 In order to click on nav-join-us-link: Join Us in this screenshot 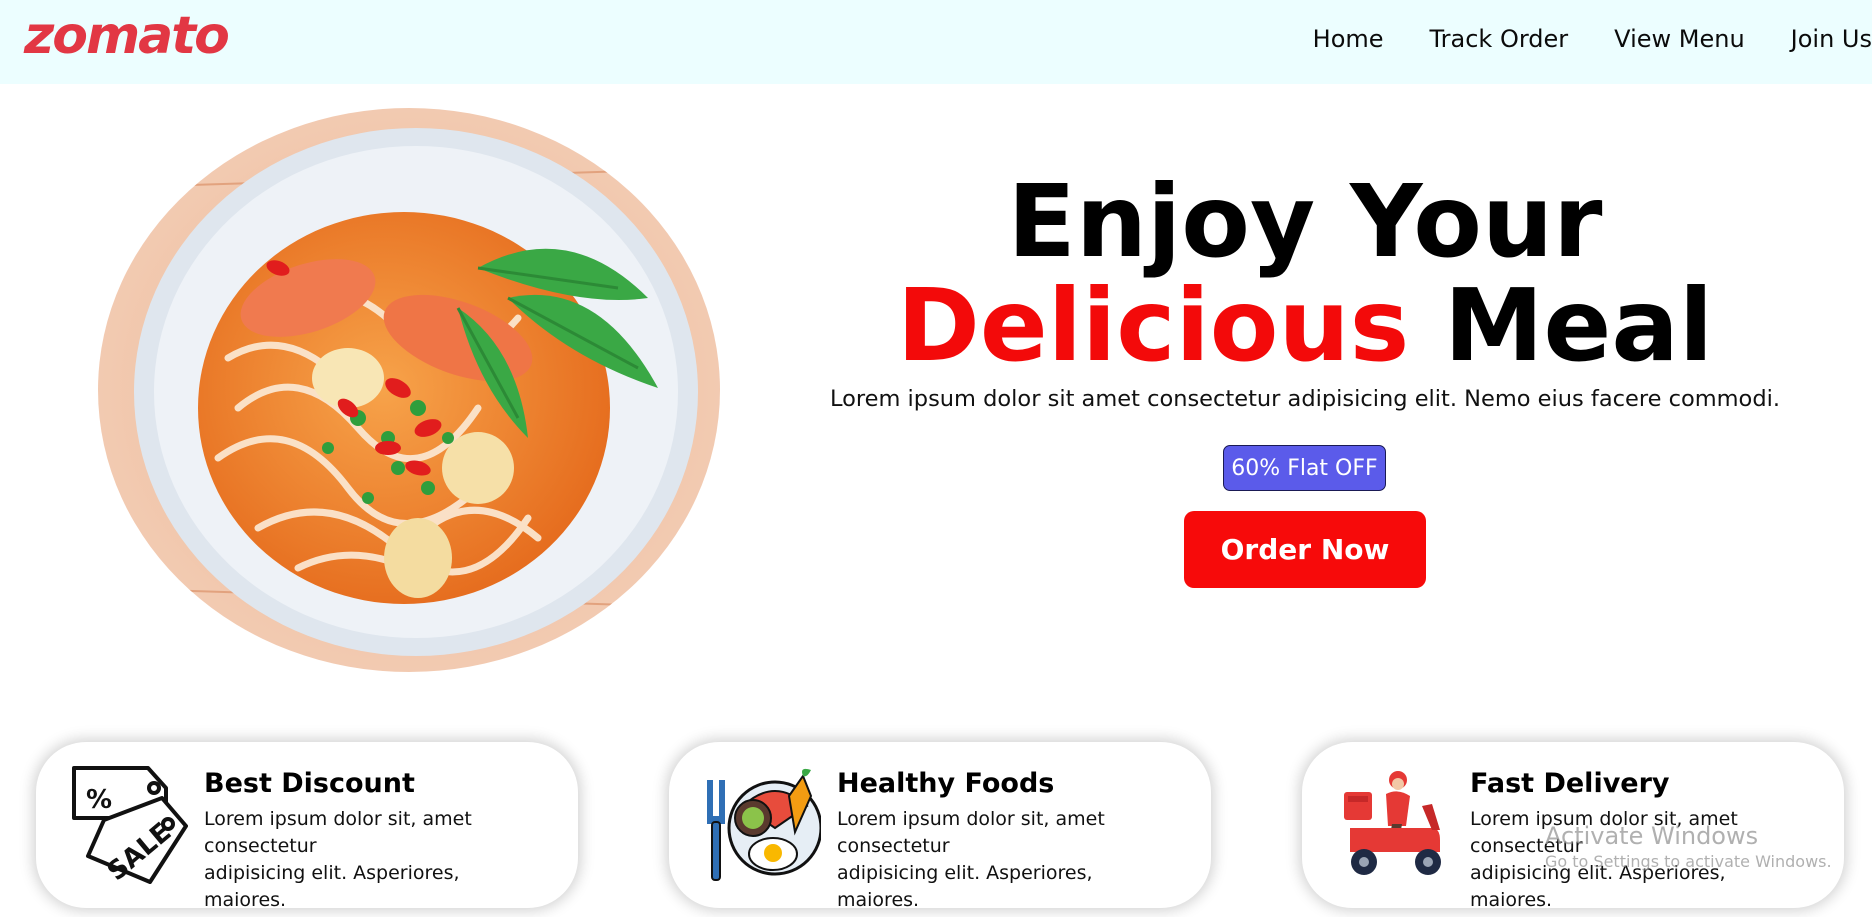, I will do `click(1831, 39)`.